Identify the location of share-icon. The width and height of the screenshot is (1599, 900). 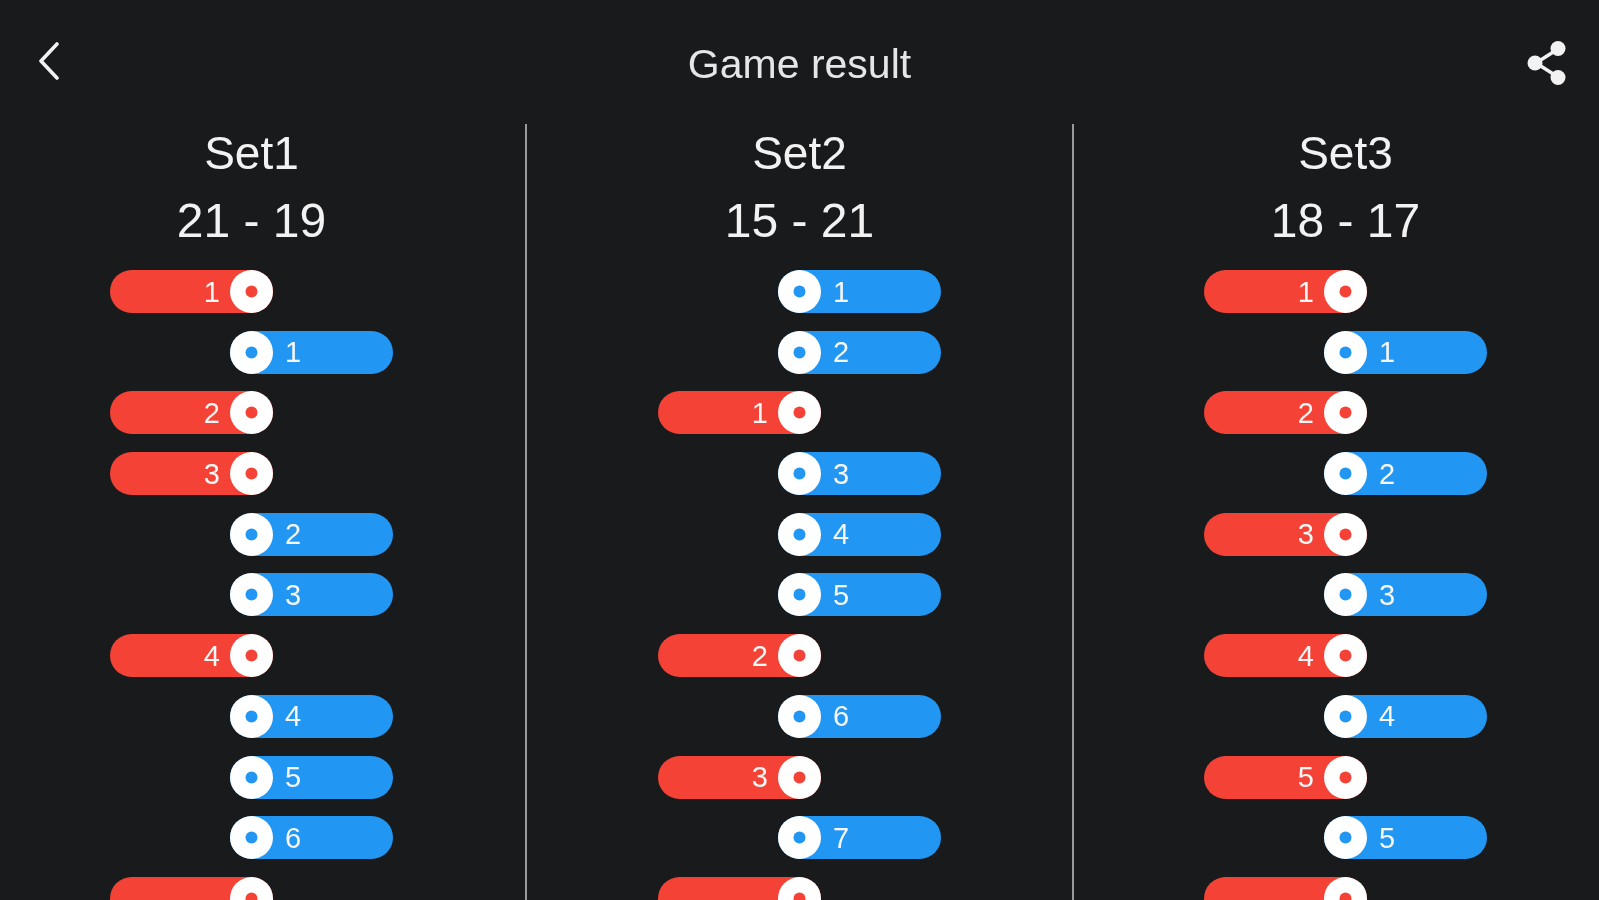
(1547, 63).